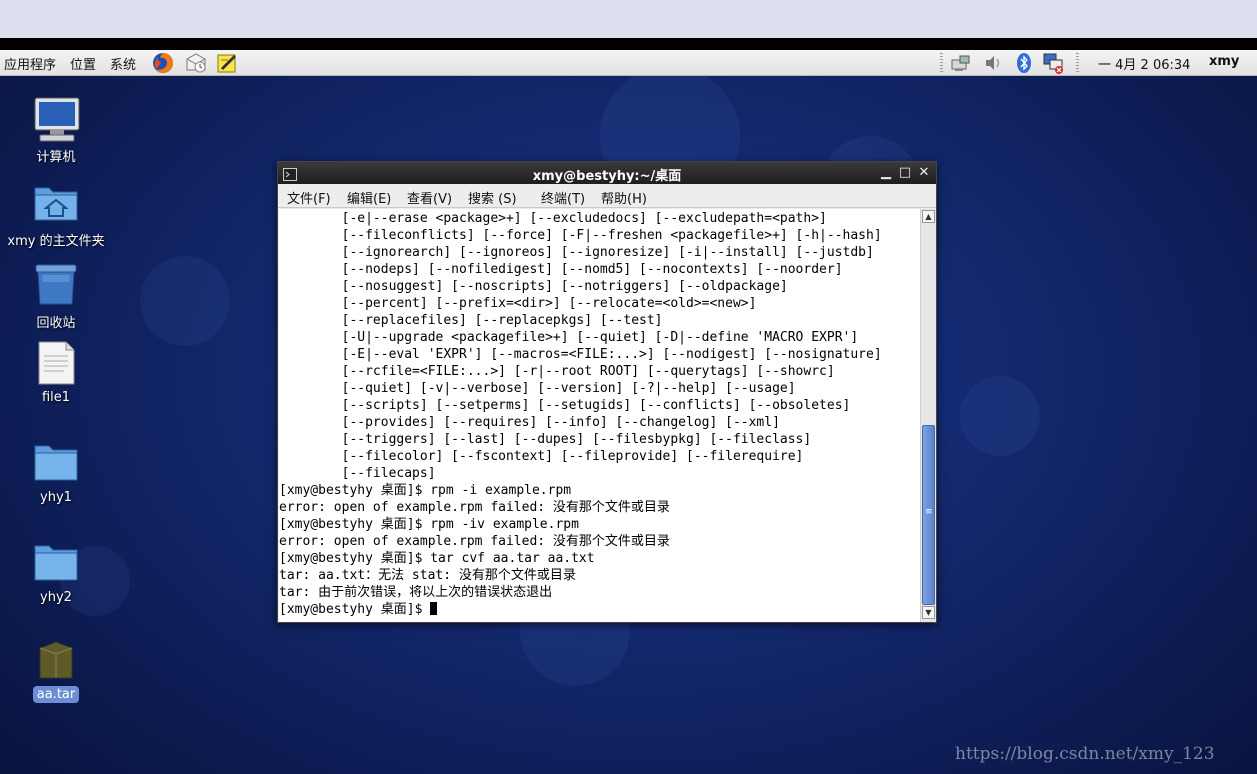  I want to click on scroll-down-button: ▼, so click(928, 612).